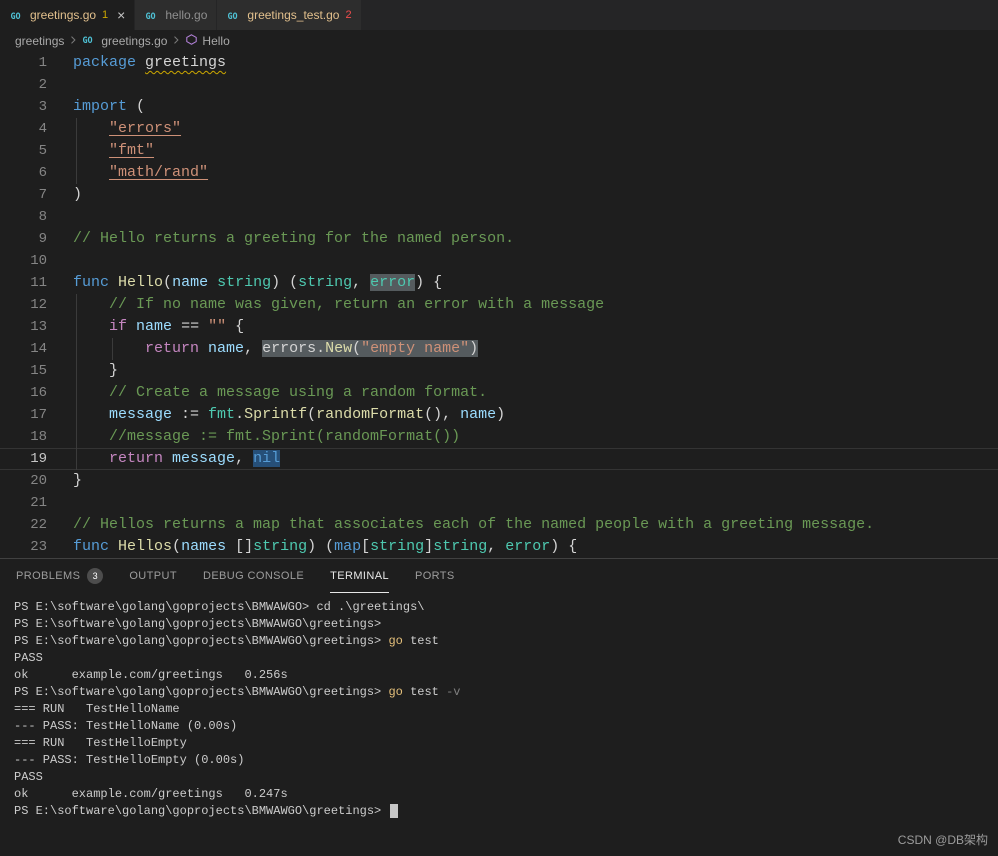 This screenshot has height=856, width=998. Describe the element at coordinates (78, 480) in the screenshot. I see `code-token: }` at that location.